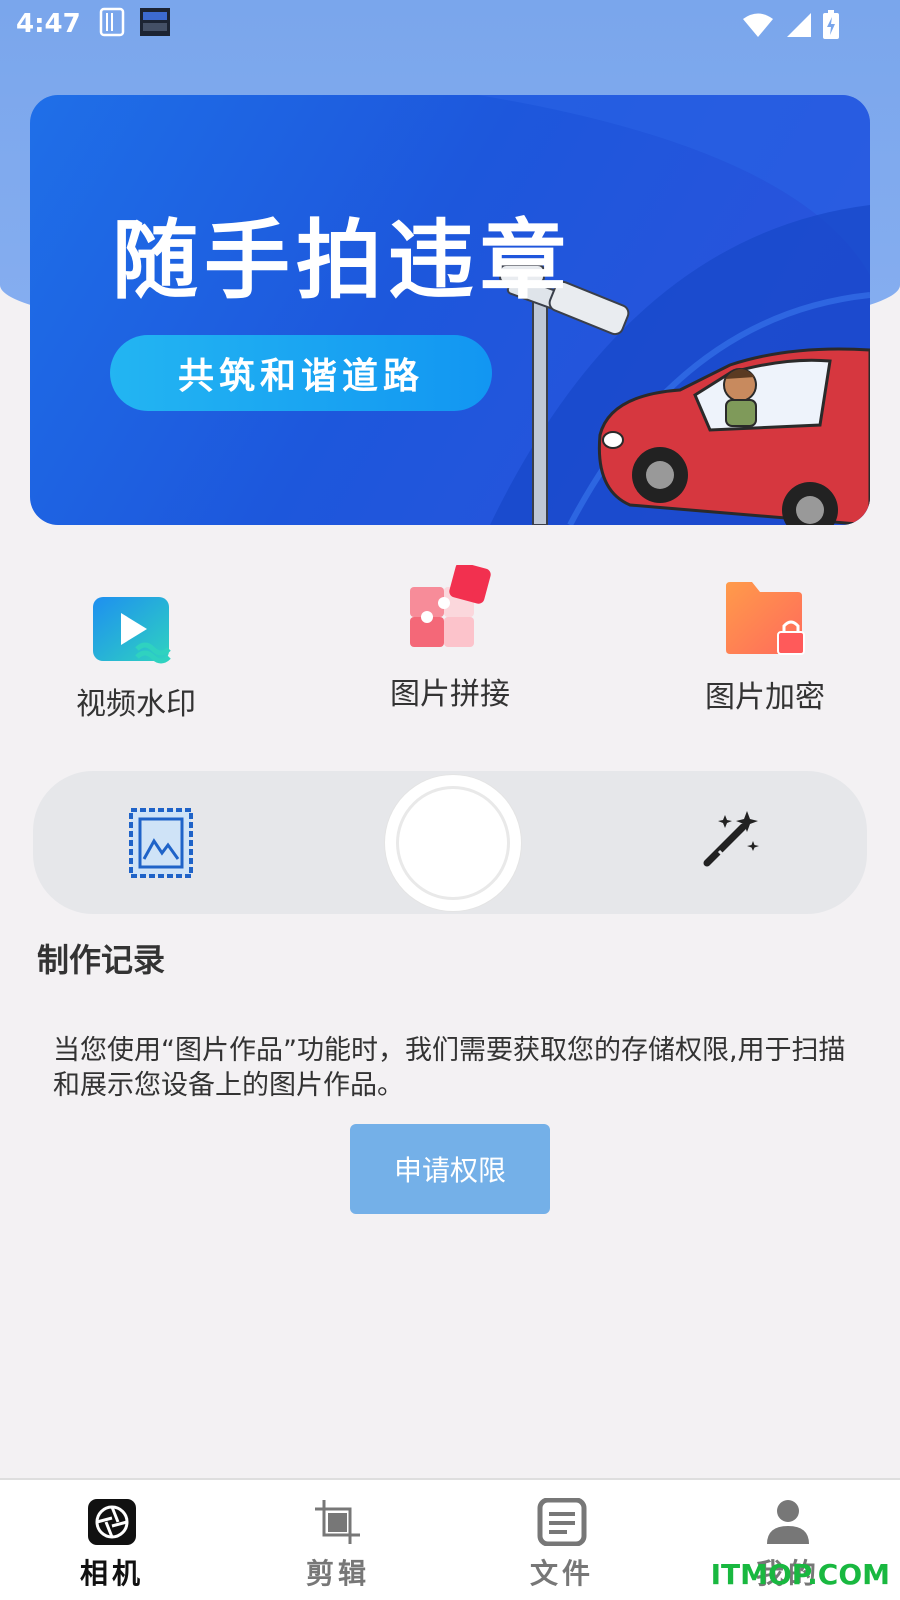 This screenshot has height=1600, width=900. I want to click on clock-widget-icon, so click(155, 24).